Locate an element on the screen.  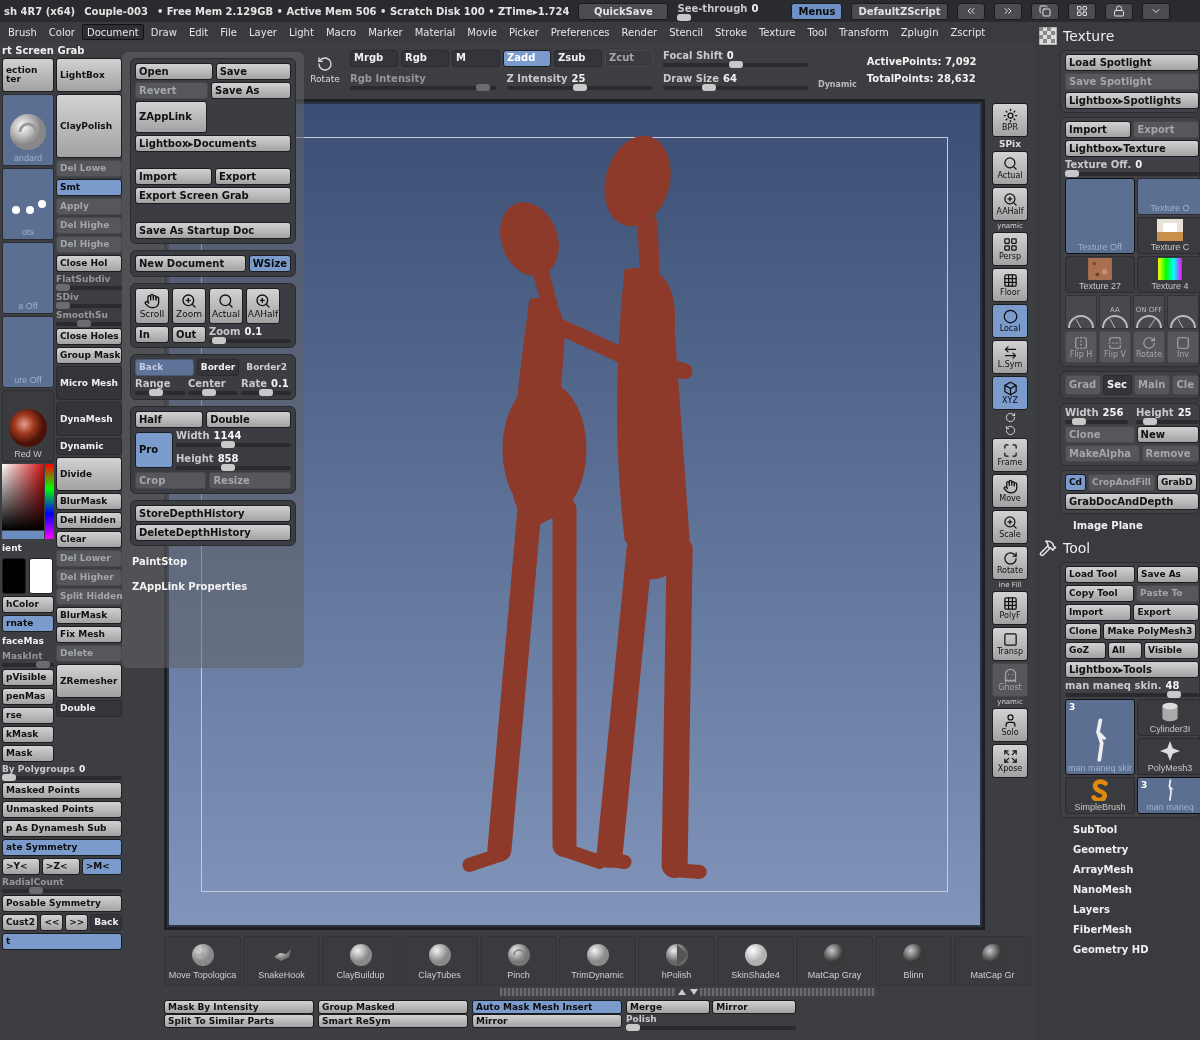
secondary-color-swatch is located at coordinates (41, 576).